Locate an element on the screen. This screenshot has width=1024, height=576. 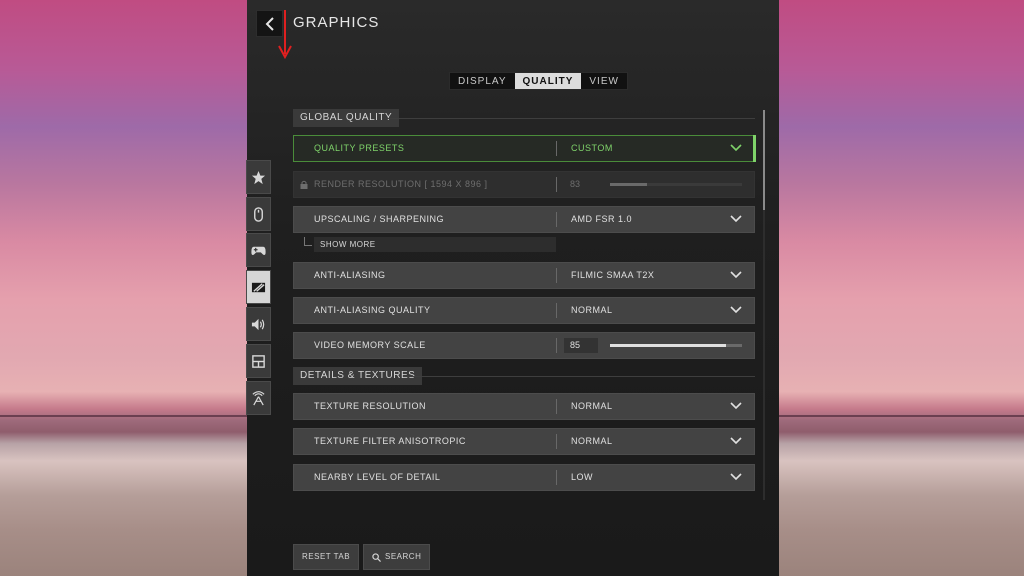
graphics-icon is located at coordinates (258, 287).